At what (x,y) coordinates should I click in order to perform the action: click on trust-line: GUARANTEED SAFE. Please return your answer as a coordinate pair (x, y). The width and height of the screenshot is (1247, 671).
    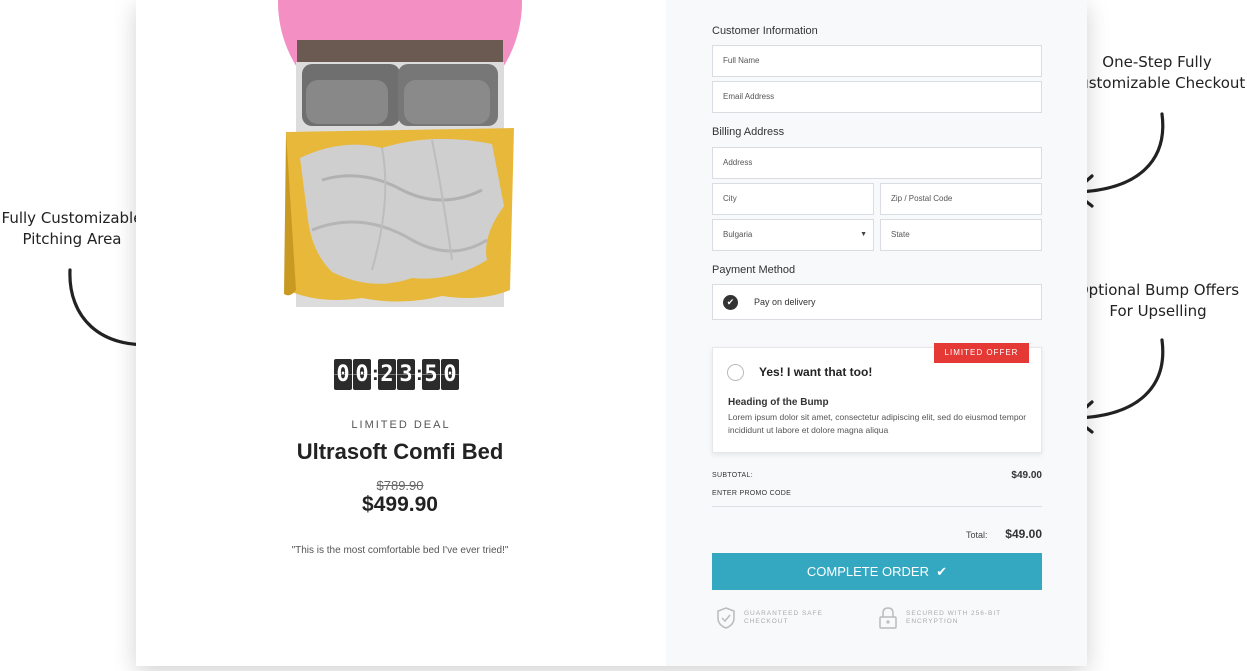
    Looking at the image, I should click on (783, 613).